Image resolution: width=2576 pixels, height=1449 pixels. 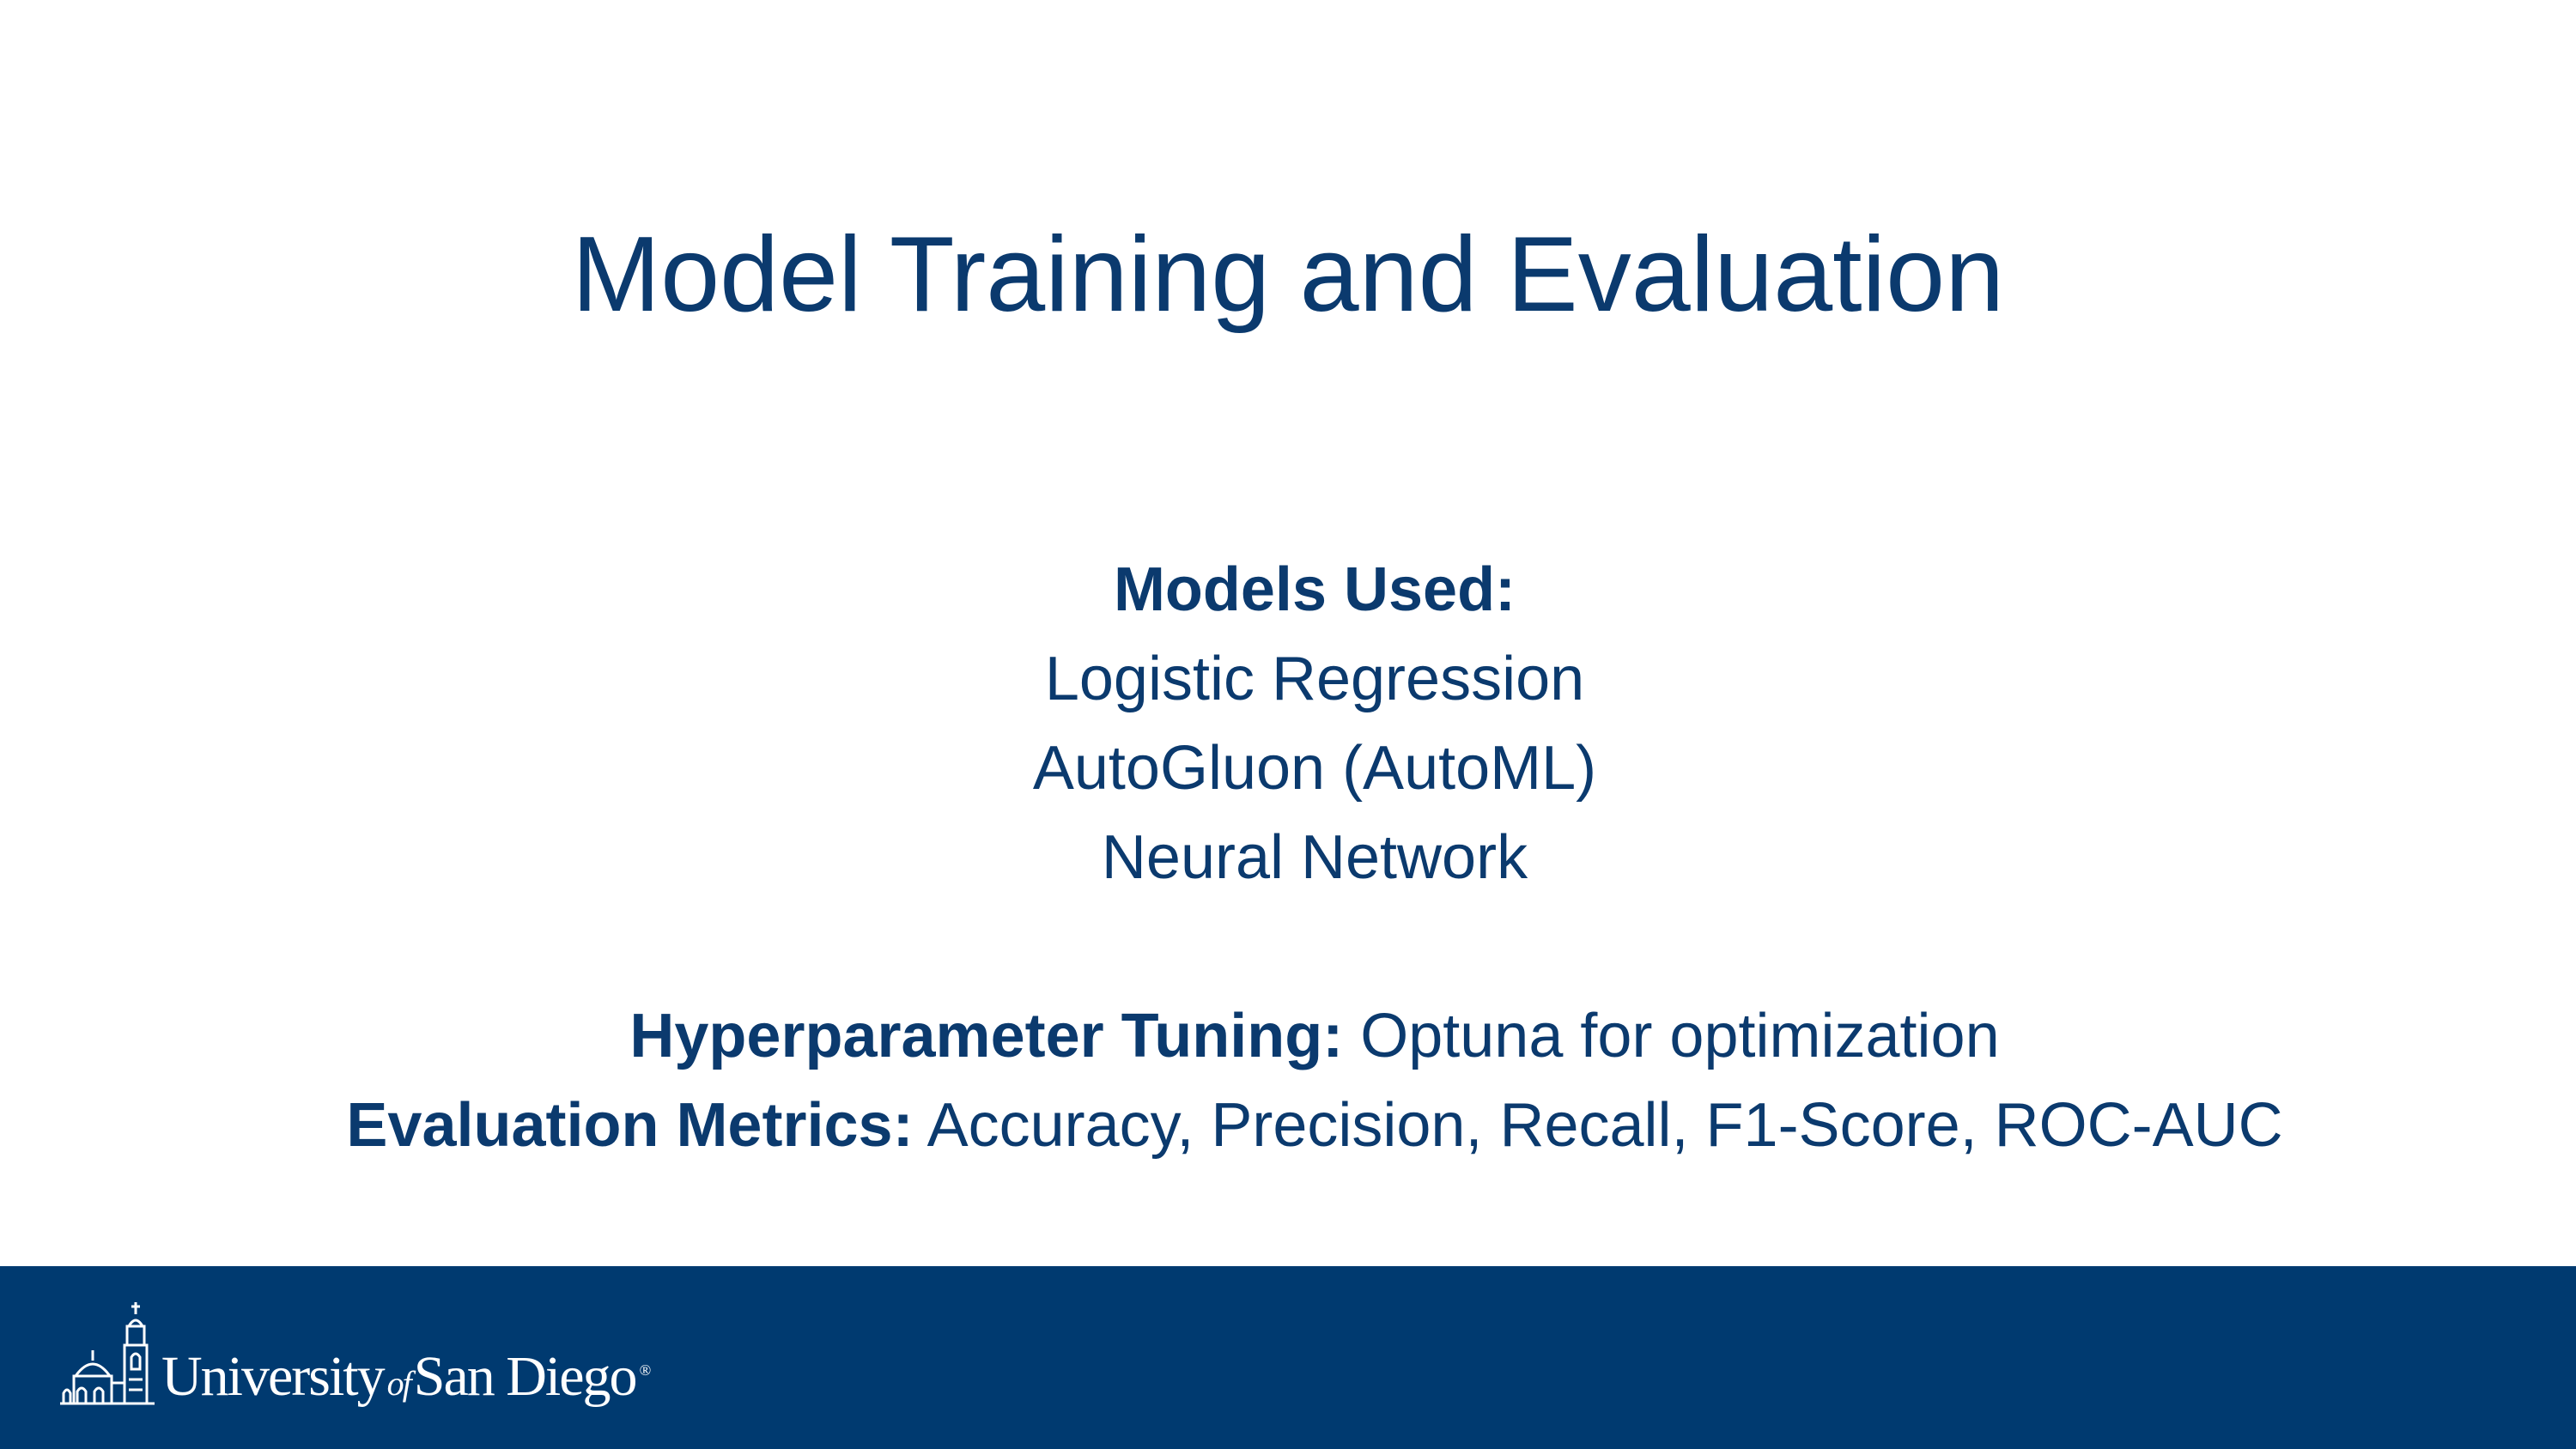 What do you see at coordinates (273, 1376) in the screenshot?
I see `wordmark-university: University` at bounding box center [273, 1376].